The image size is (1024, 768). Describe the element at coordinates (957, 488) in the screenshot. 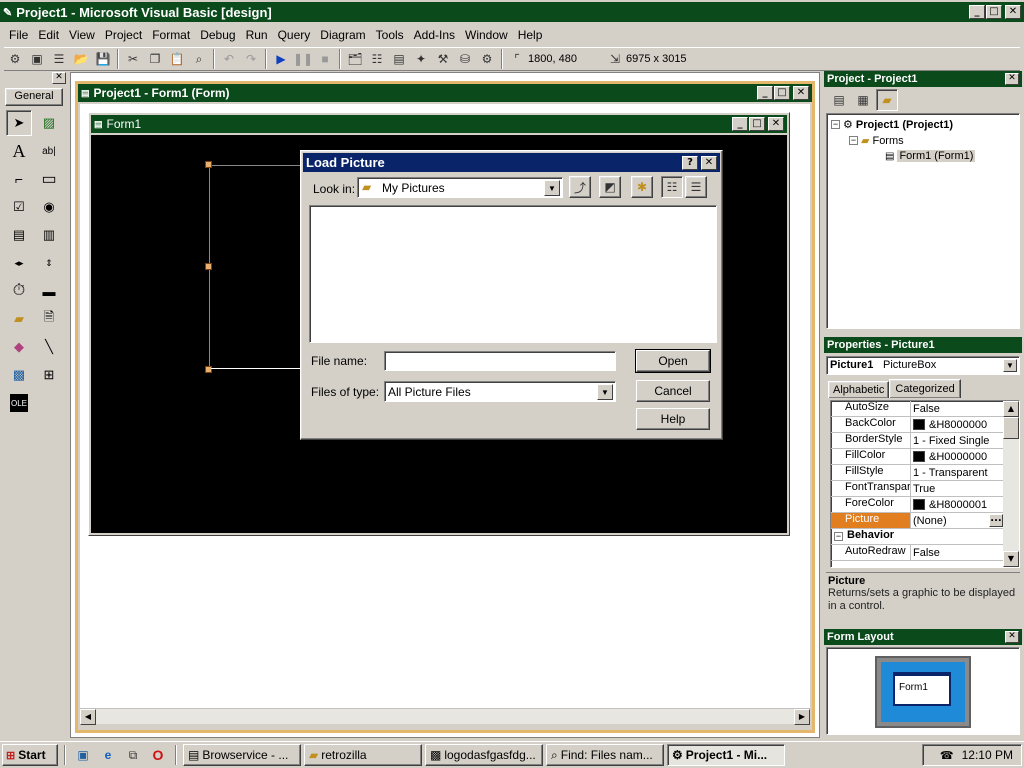

I see `property-value: True` at that location.